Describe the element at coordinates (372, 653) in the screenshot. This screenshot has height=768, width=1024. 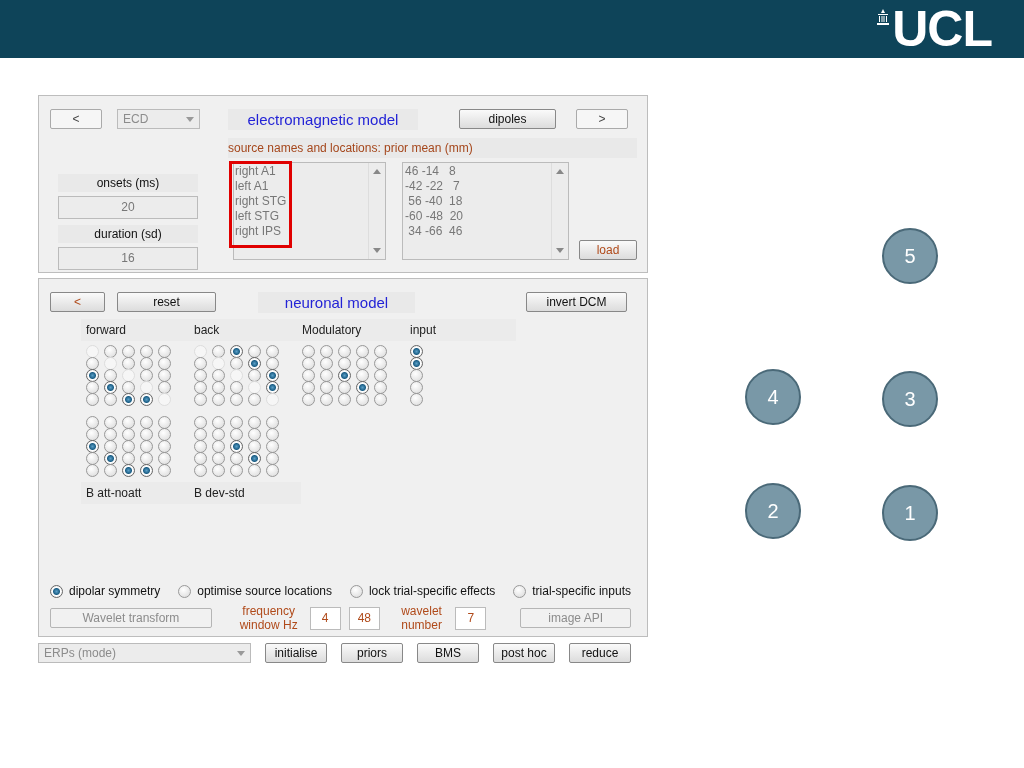
I see `toolbar-button: priors` at that location.